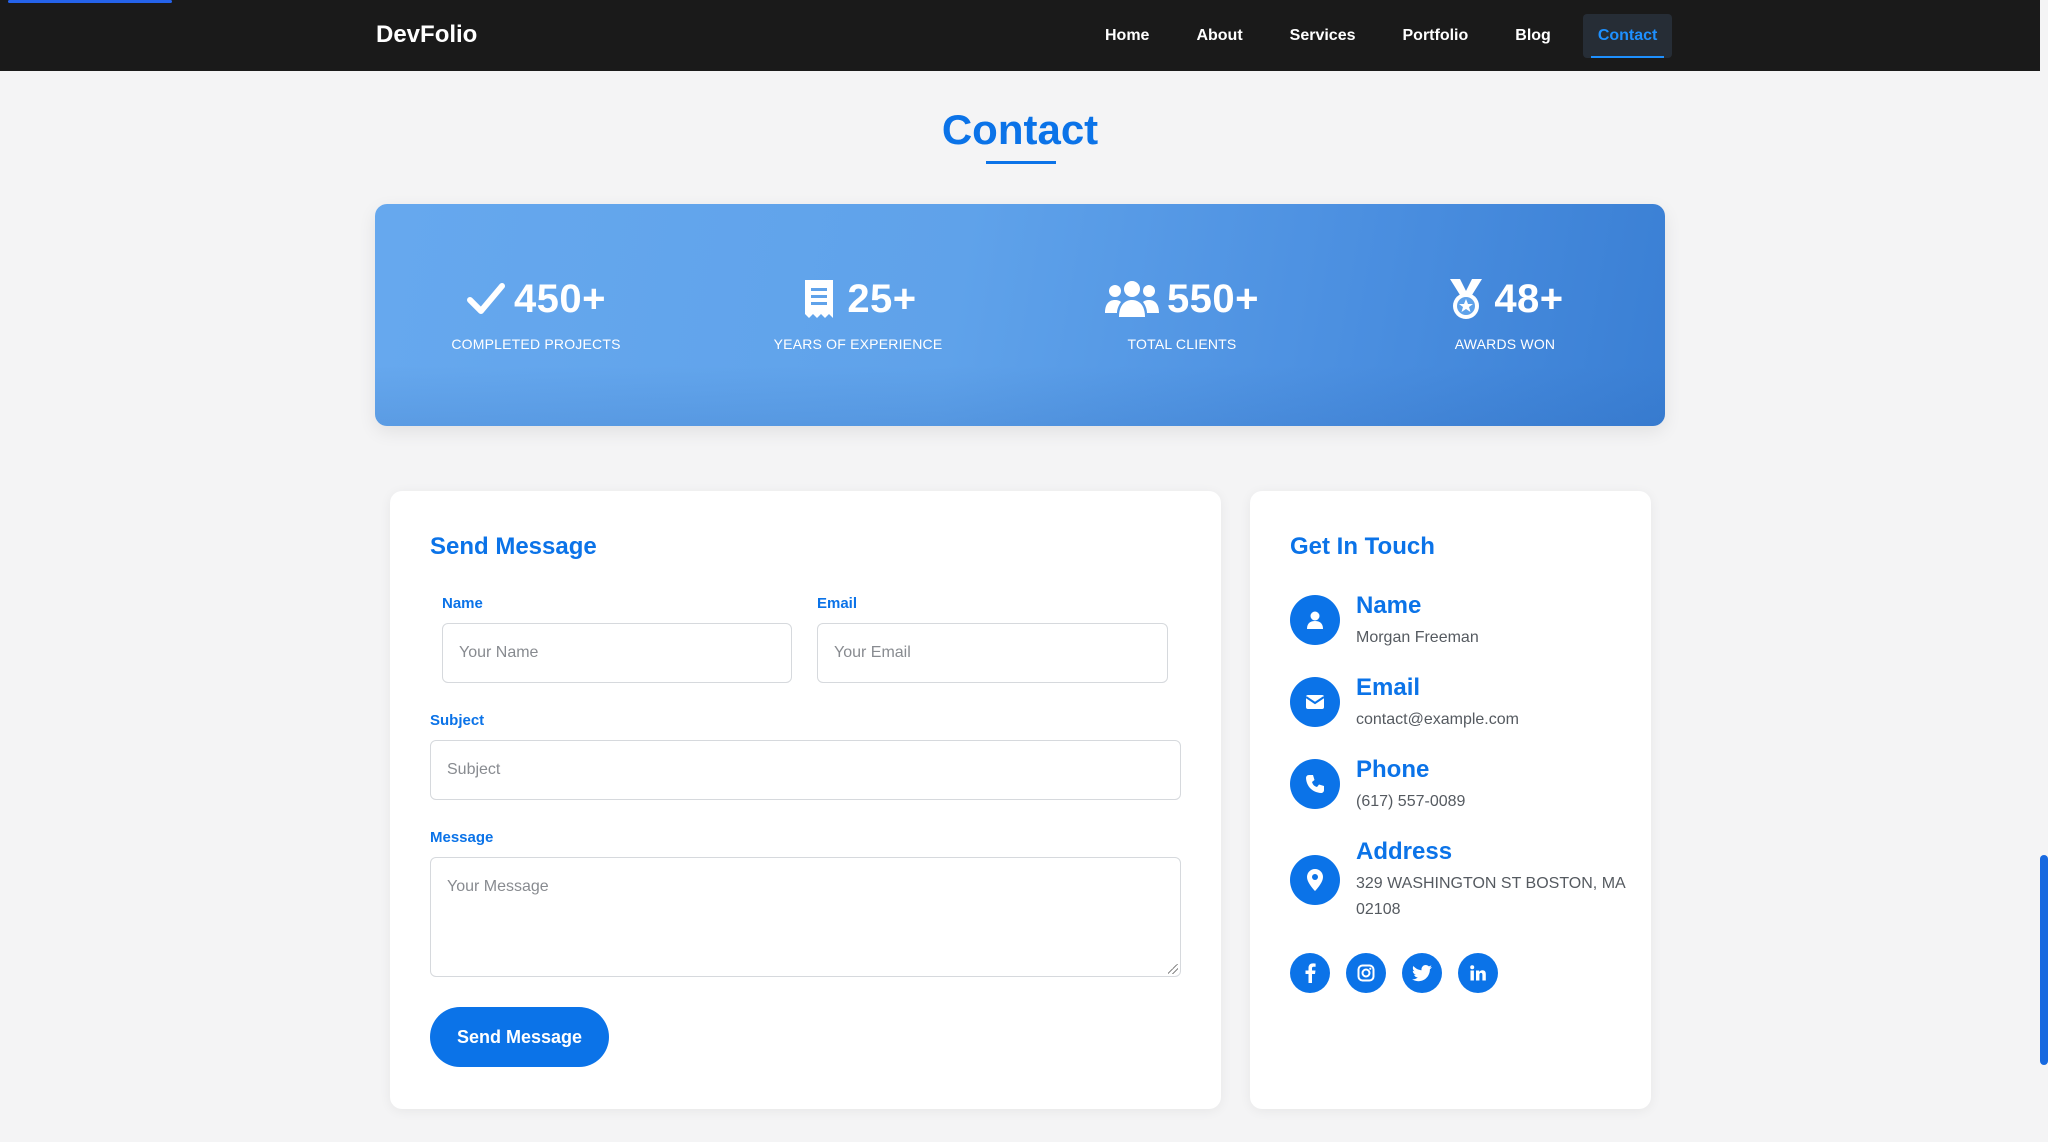 The width and height of the screenshot is (2048, 1142). I want to click on map-pin-icon, so click(1315, 880).